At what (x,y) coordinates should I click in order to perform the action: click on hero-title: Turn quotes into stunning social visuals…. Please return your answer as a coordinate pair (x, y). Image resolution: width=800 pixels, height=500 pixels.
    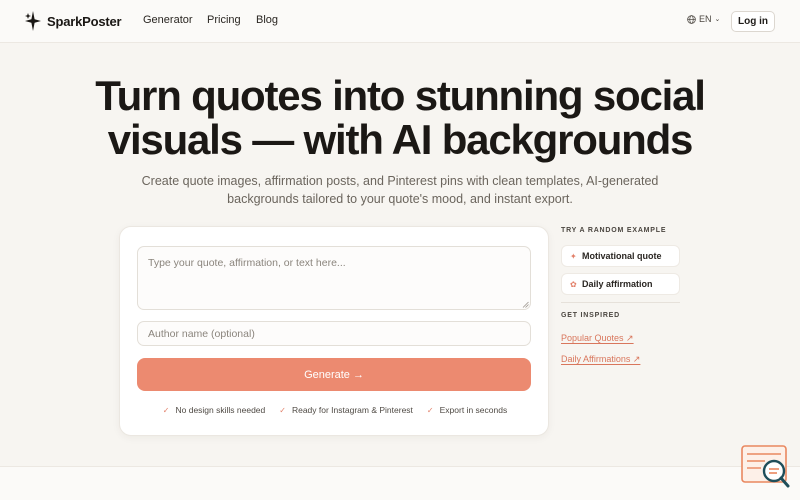
    Looking at the image, I should click on (400, 117).